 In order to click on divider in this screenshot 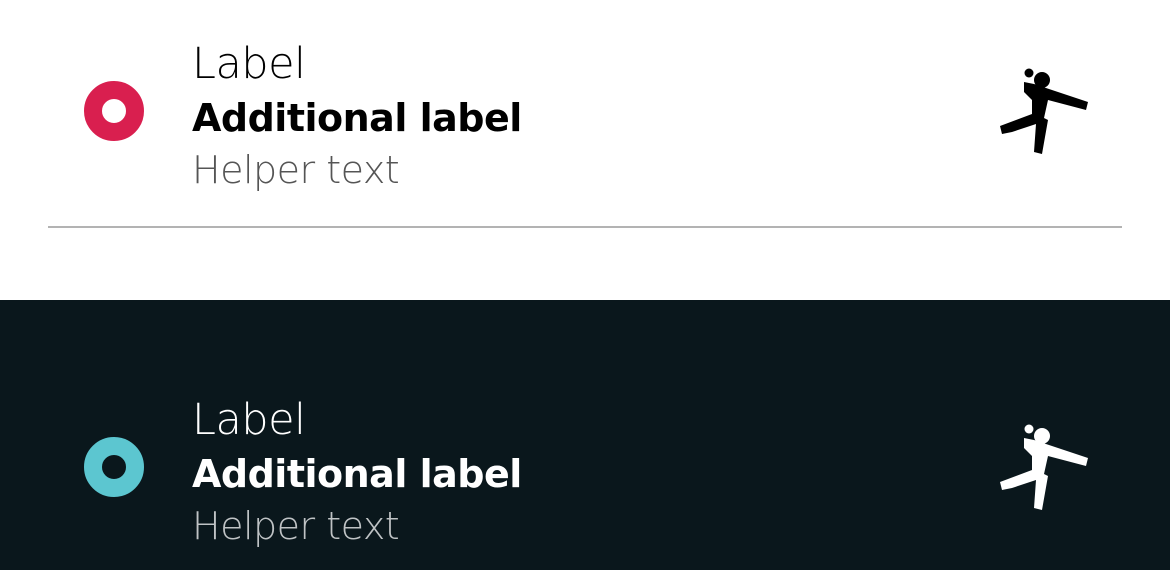, I will do `click(585, 227)`.